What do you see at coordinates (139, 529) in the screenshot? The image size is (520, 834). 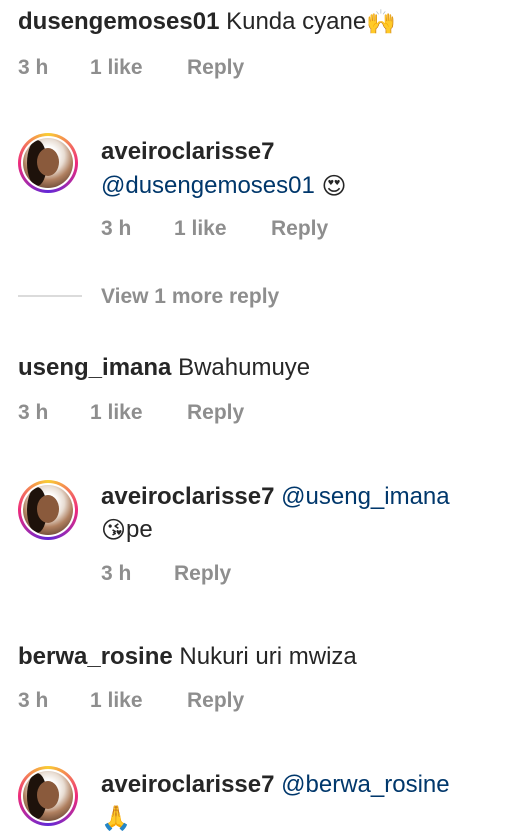 I see `comment-text: pe` at bounding box center [139, 529].